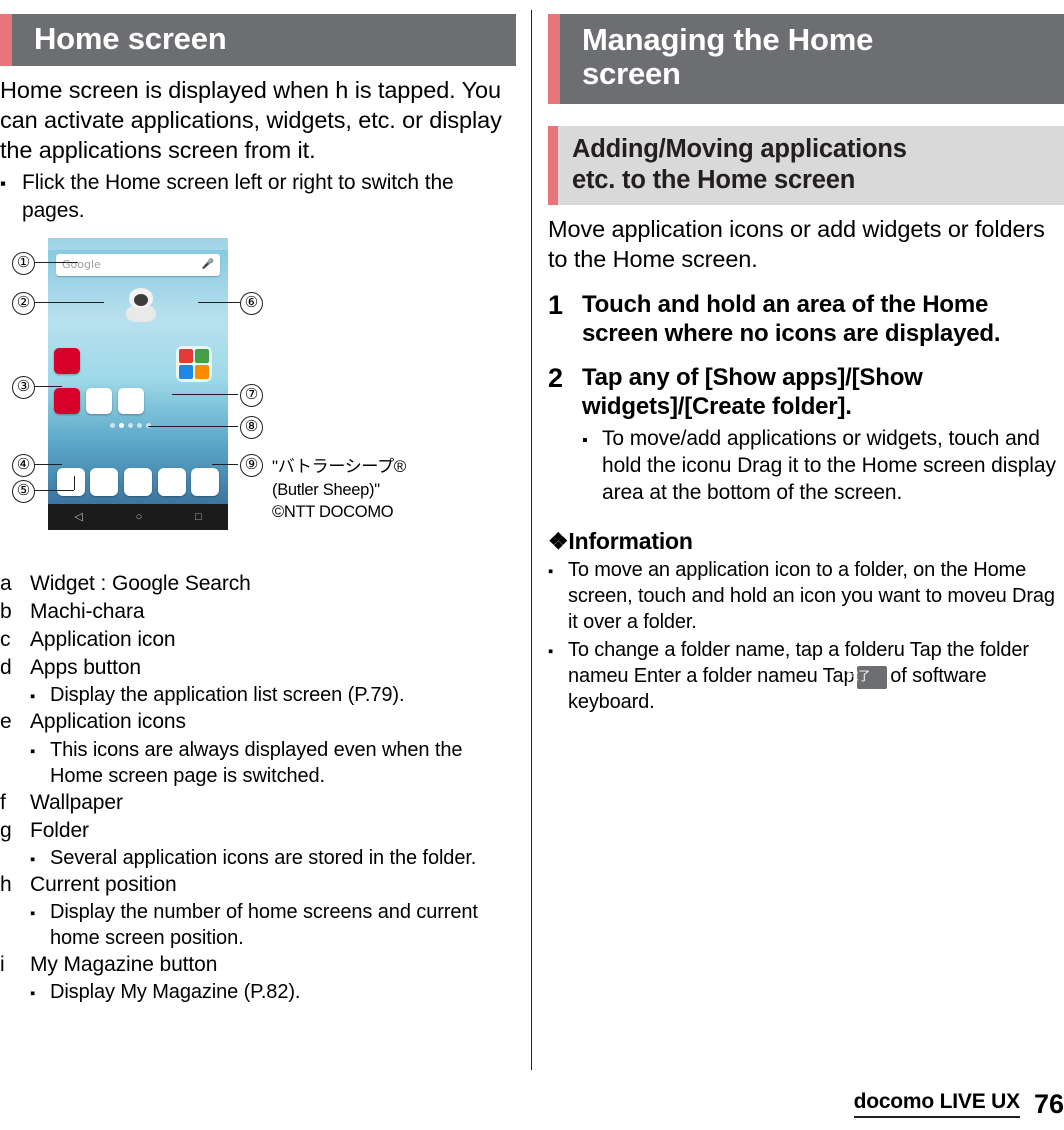 Image resolution: width=1064 pixels, height=1130 pixels. Describe the element at coordinates (258, 584) in the screenshot. I see `legend-item-a: a Widget : Google Search` at that location.